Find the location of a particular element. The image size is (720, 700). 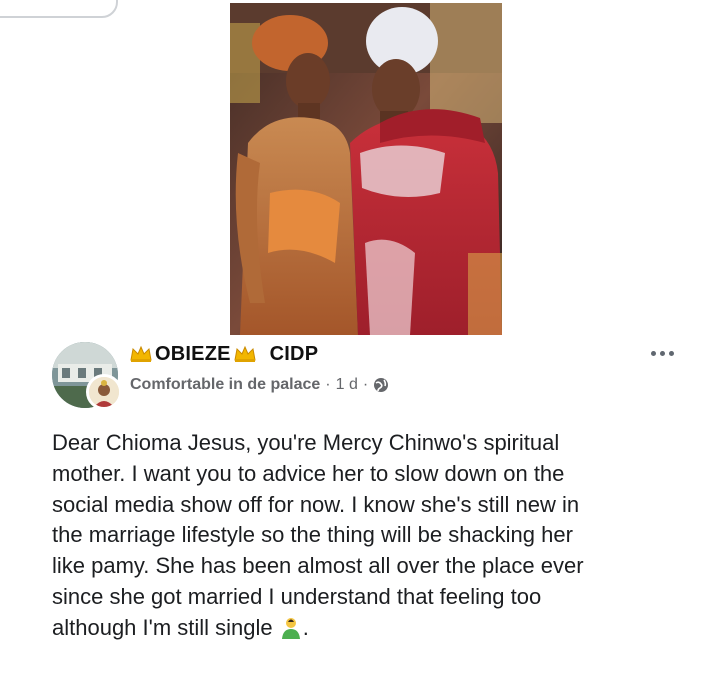

post-meta: Comfortable in de palace · 1 d · is located at coordinates (259, 385).